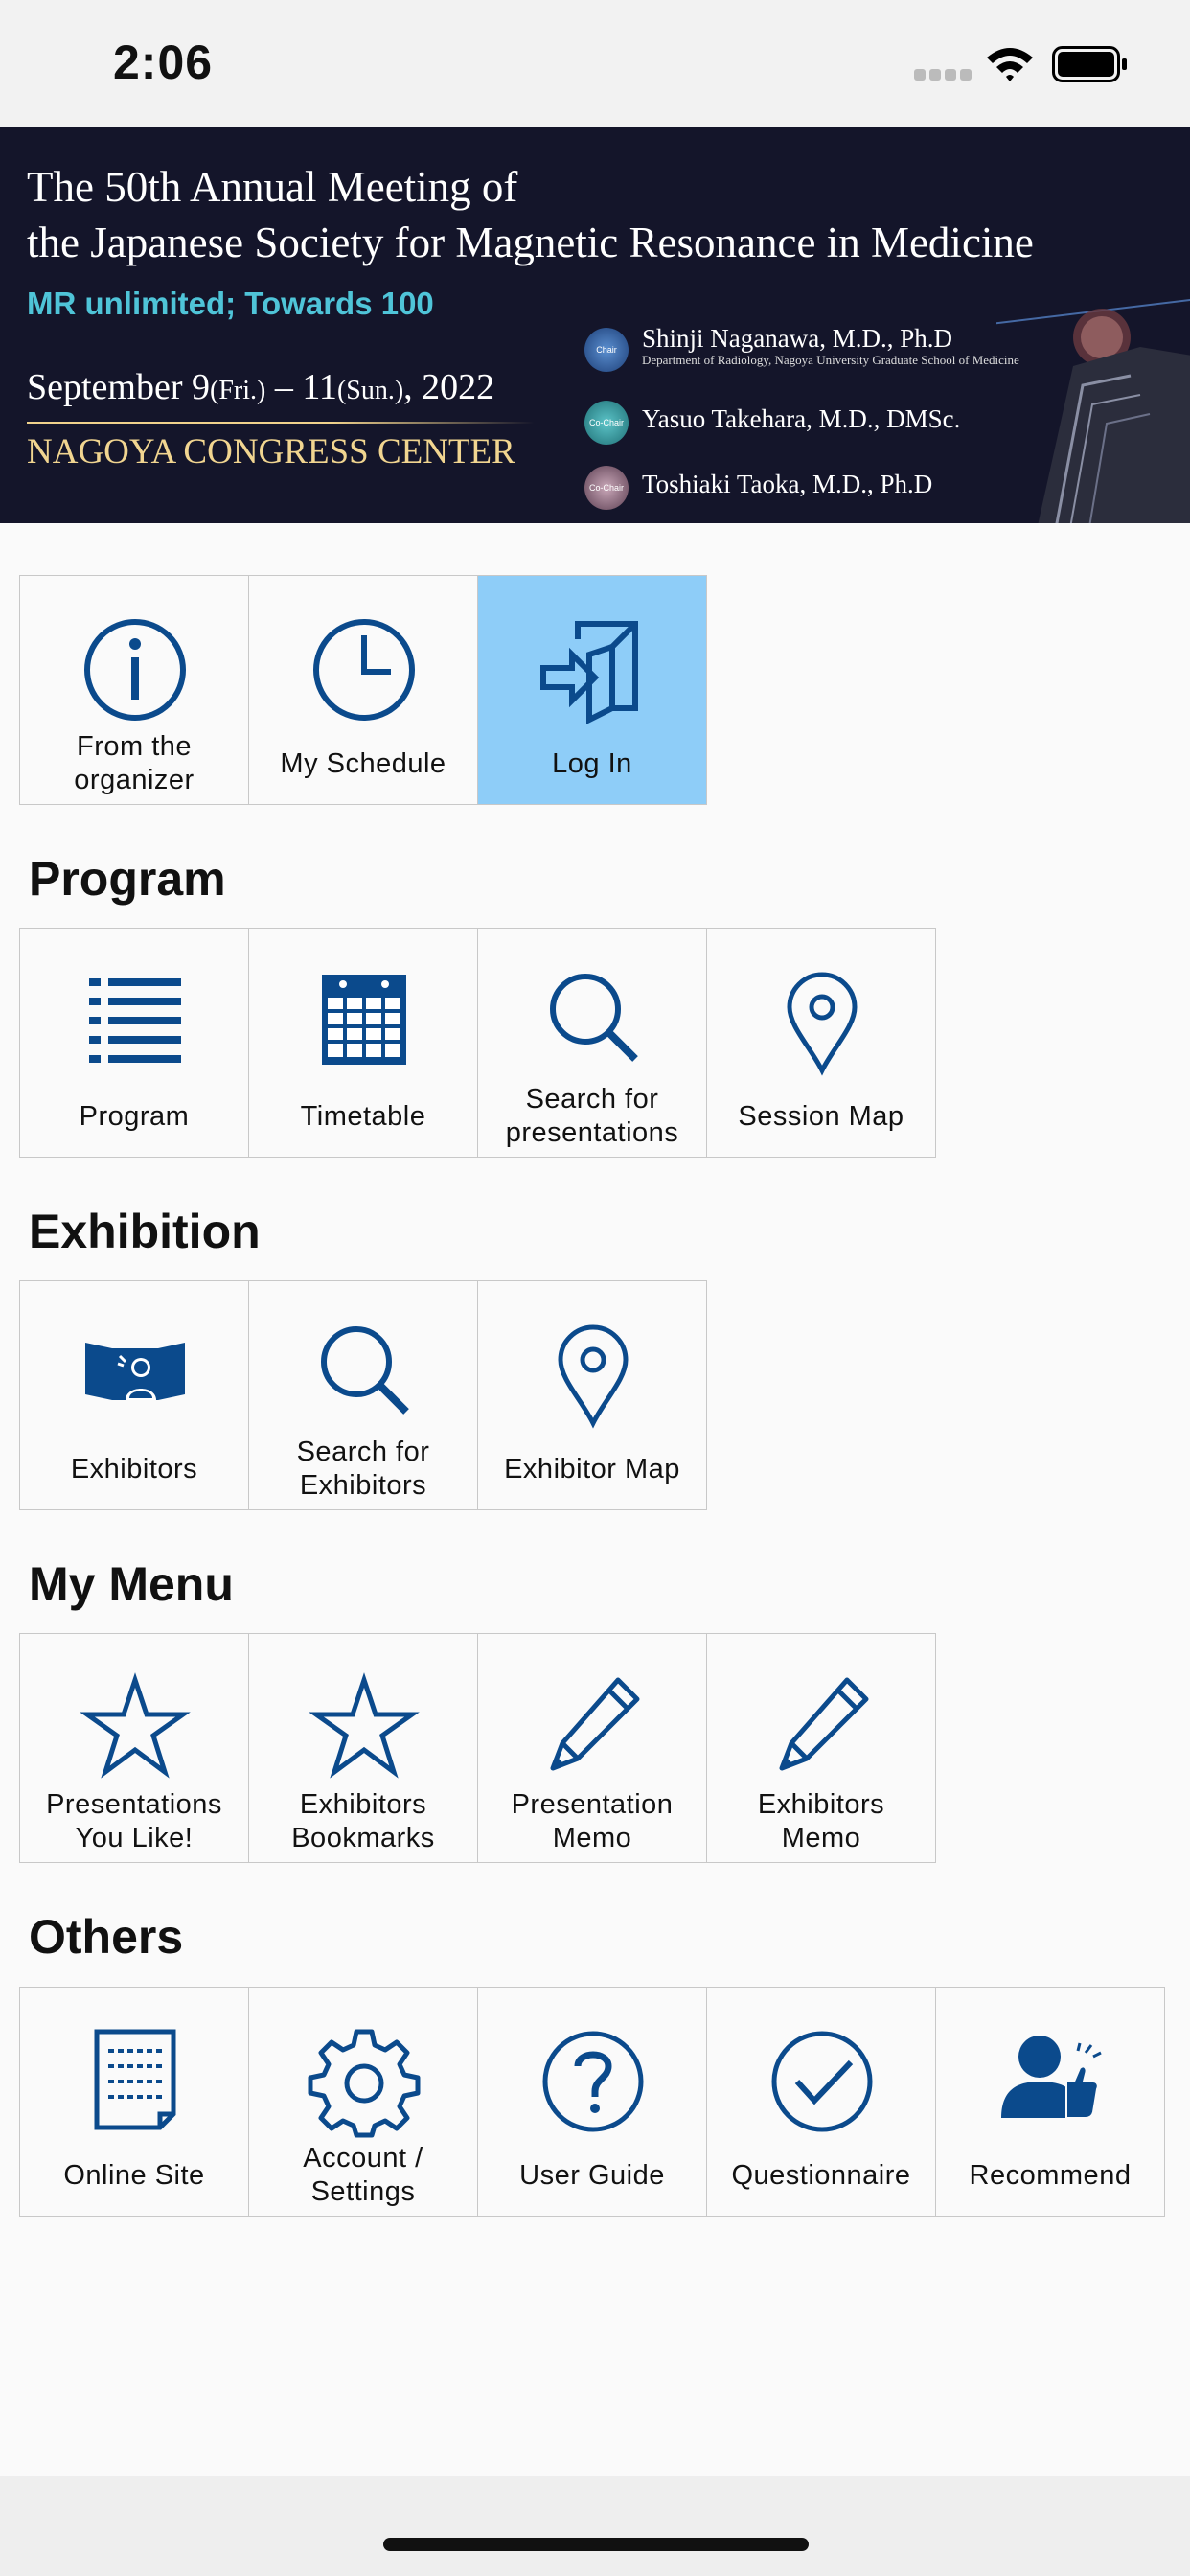  I want to click on banner-subtitle: MR unlimited; Towards 100, so click(230, 303).